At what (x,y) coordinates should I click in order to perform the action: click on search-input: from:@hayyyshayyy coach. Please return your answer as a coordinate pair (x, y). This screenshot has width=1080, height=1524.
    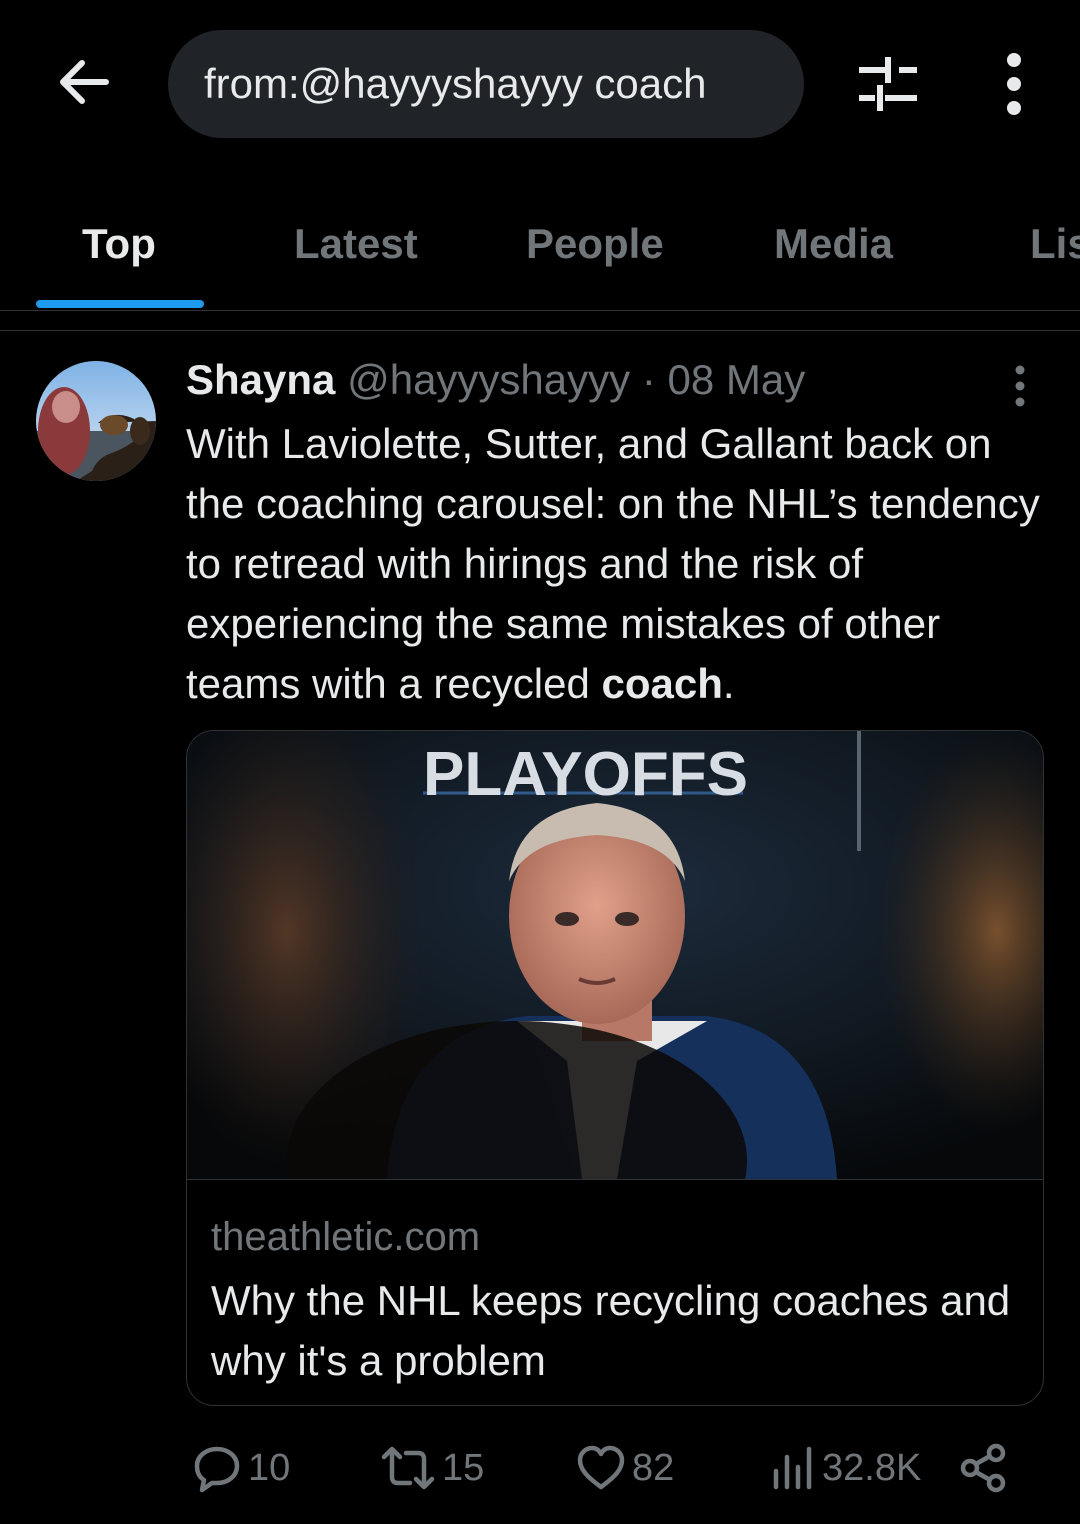
    Looking at the image, I should click on (486, 84).